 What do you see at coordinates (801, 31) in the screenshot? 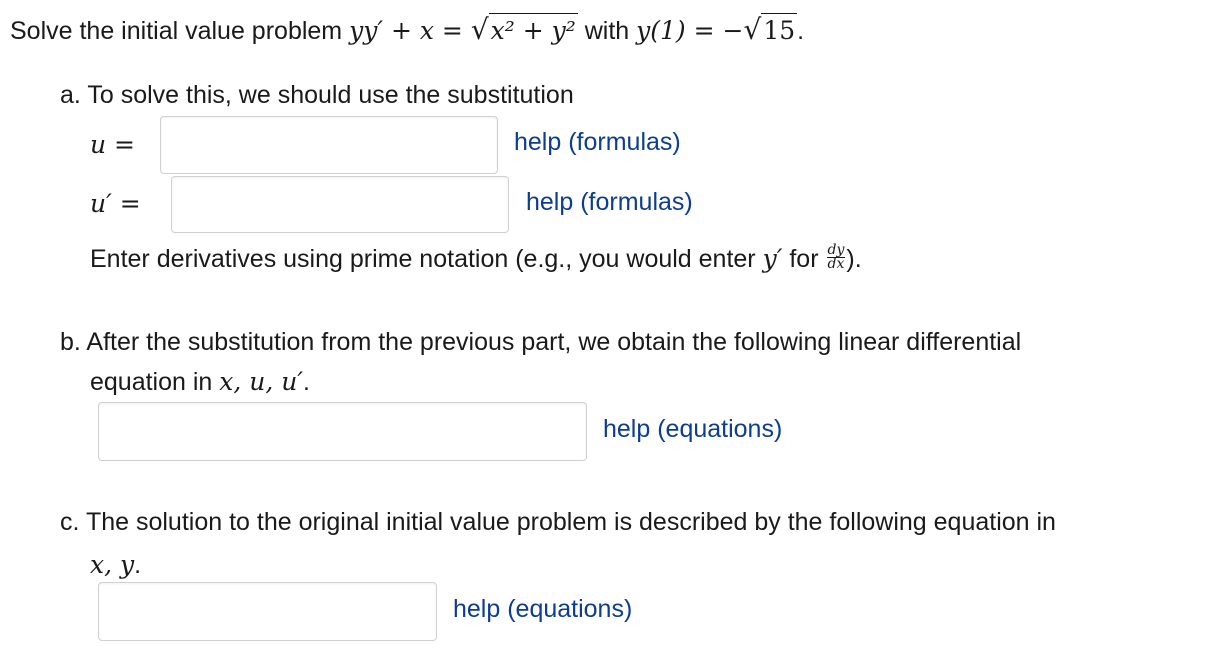
I see `problem-end-period: .` at bounding box center [801, 31].